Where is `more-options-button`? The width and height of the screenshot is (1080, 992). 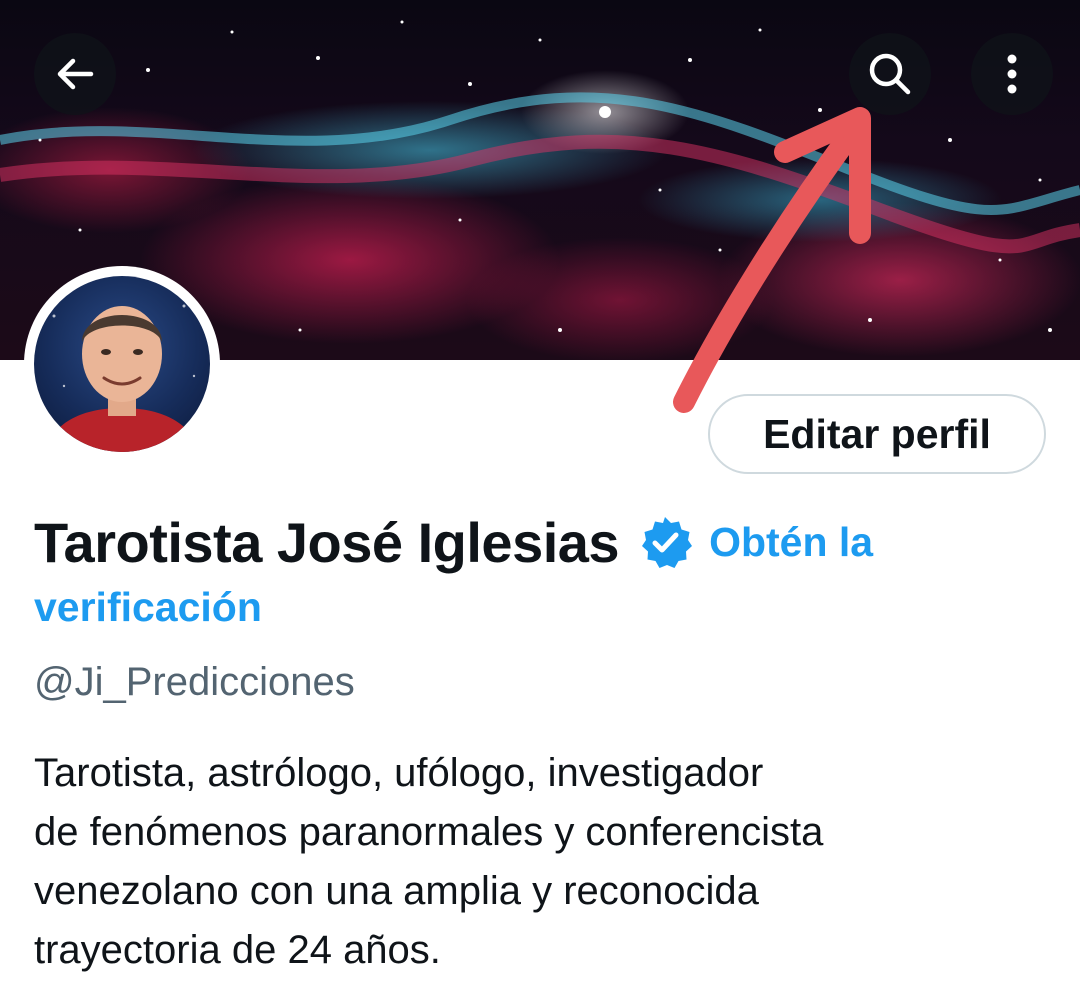
more-options-button is located at coordinates (1012, 74).